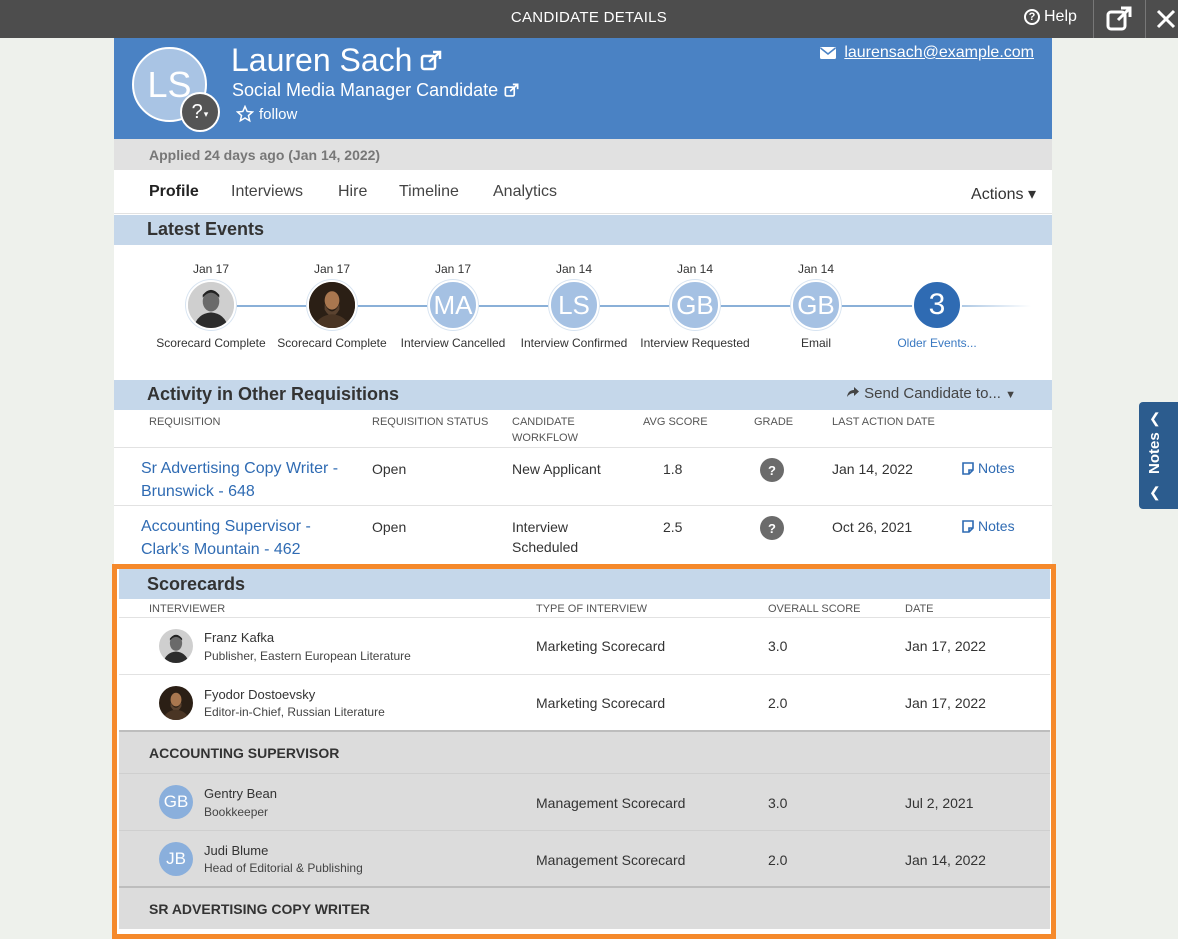  What do you see at coordinates (574, 306) in the screenshot?
I see `event-item: Jan 14 LS Interview Confirmed` at bounding box center [574, 306].